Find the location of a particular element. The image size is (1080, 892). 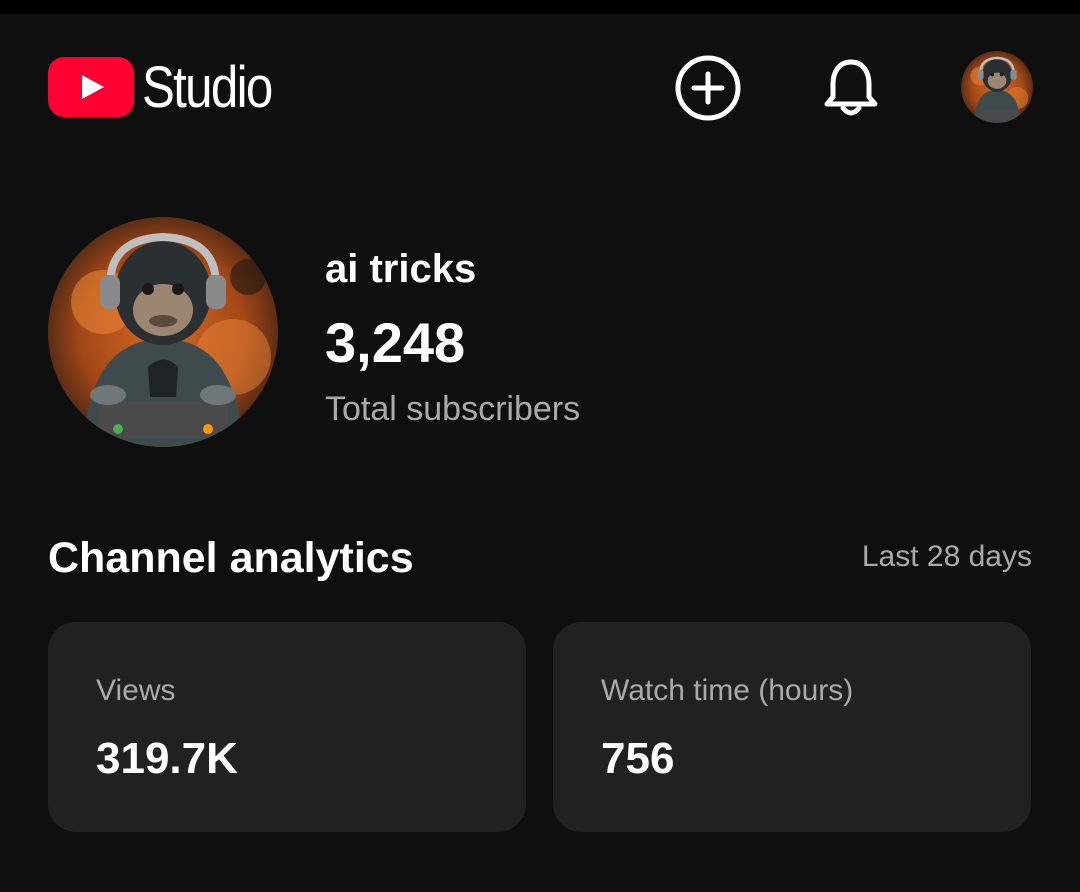

avatar-image is located at coordinates (997, 87).